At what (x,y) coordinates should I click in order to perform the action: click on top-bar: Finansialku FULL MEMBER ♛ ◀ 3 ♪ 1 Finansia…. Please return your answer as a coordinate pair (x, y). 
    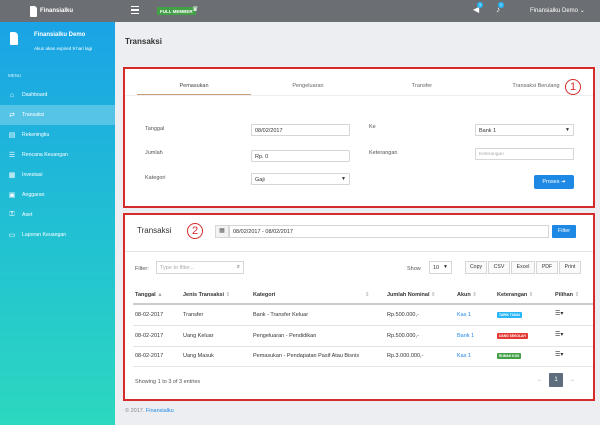
    Looking at the image, I should click on (300, 11).